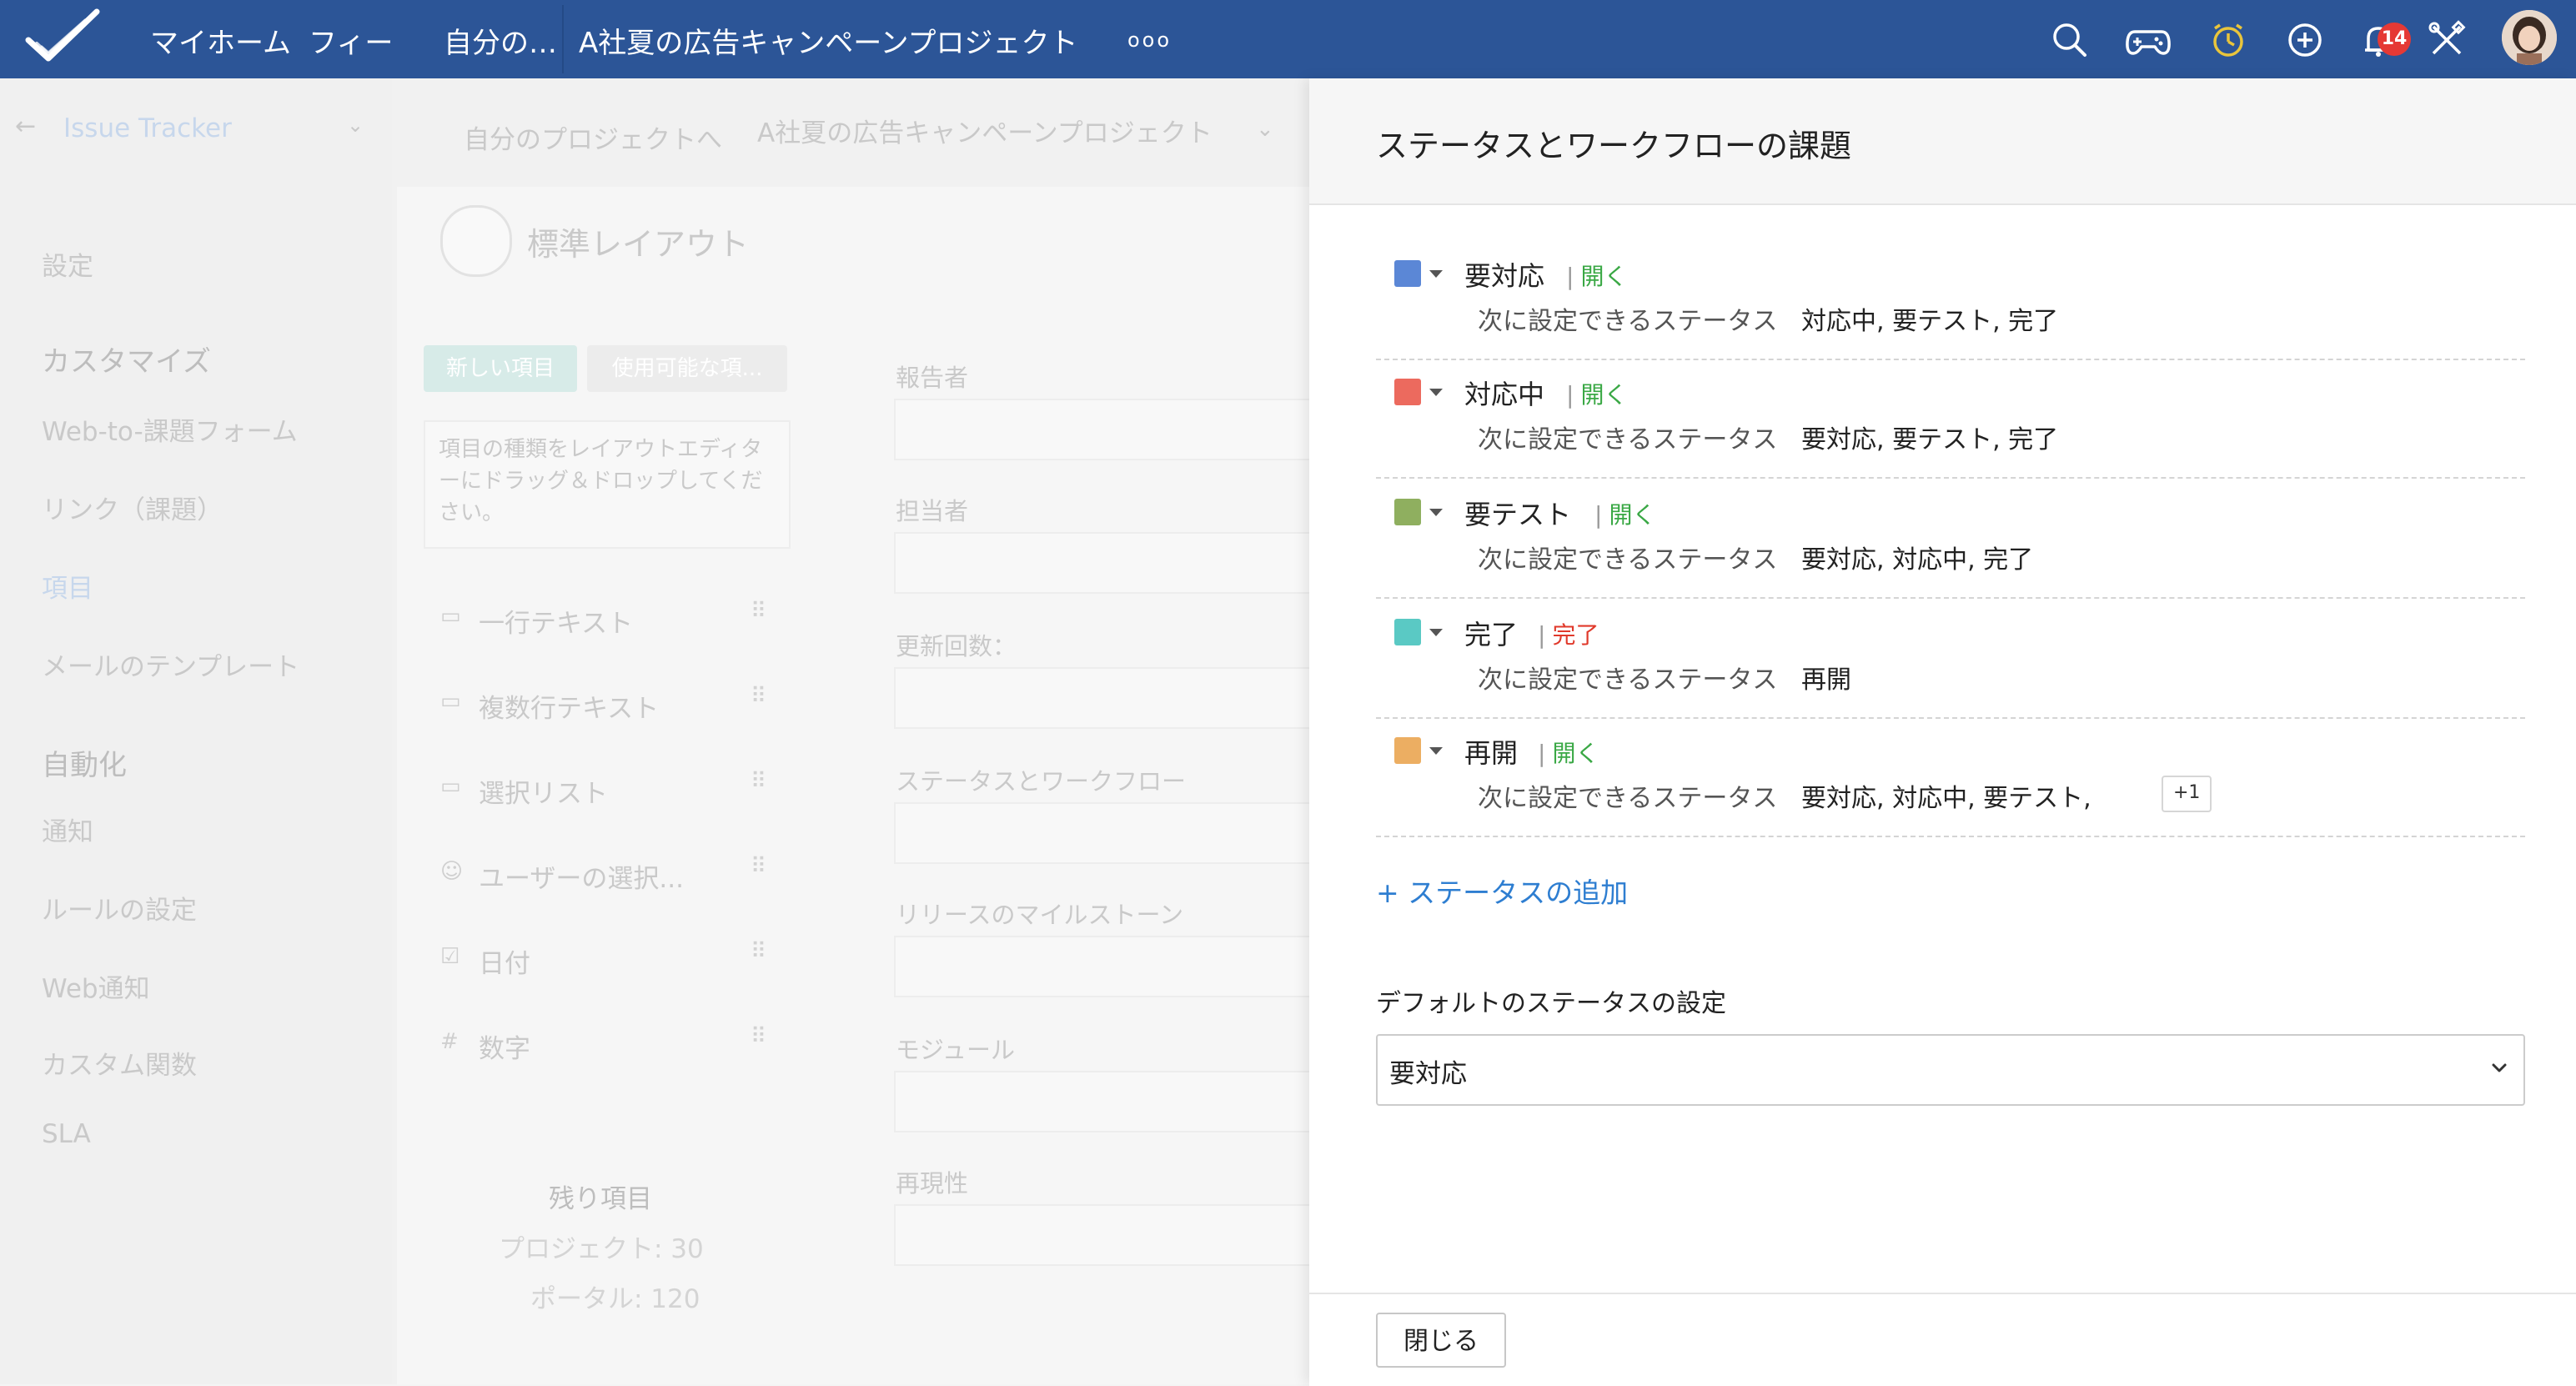 The image size is (2576, 1386). I want to click on status-type: | 完了, so click(1568, 633).